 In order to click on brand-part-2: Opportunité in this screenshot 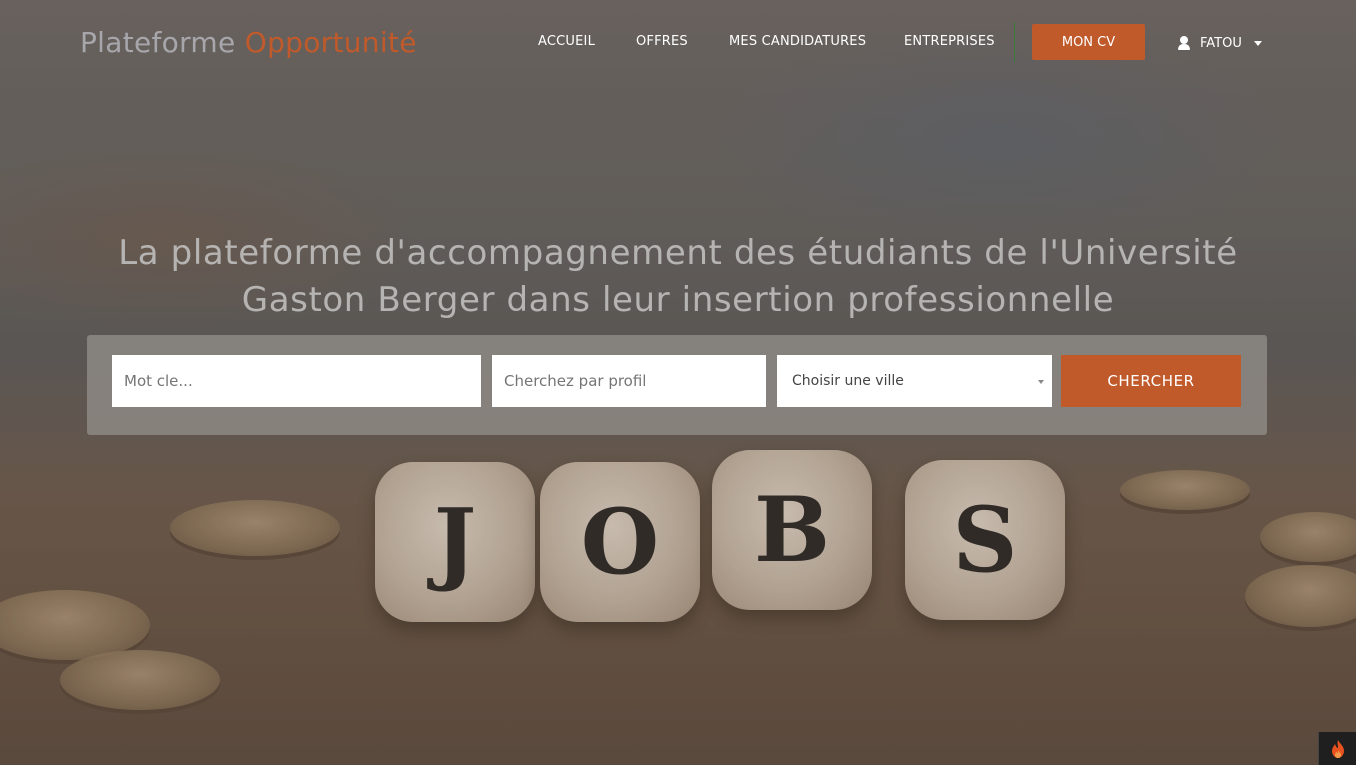, I will do `click(330, 42)`.